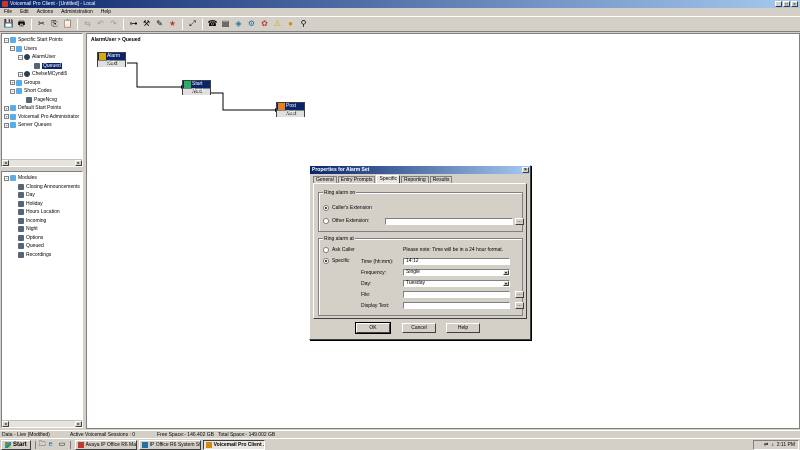 The width and height of the screenshot is (800, 450). I want to click on tab-general: General, so click(325, 179).